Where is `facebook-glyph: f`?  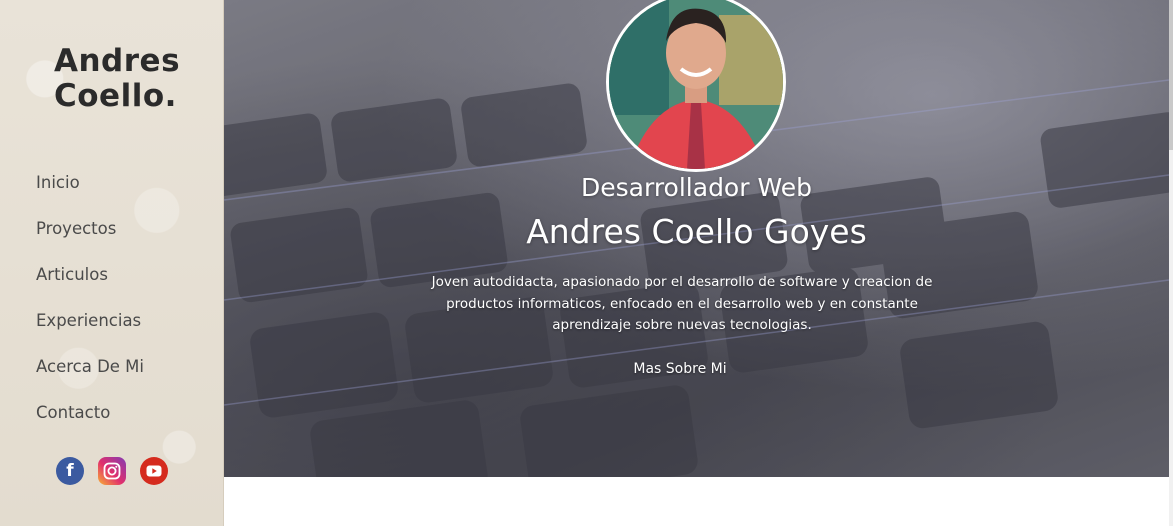
facebook-glyph: f is located at coordinates (70, 471).